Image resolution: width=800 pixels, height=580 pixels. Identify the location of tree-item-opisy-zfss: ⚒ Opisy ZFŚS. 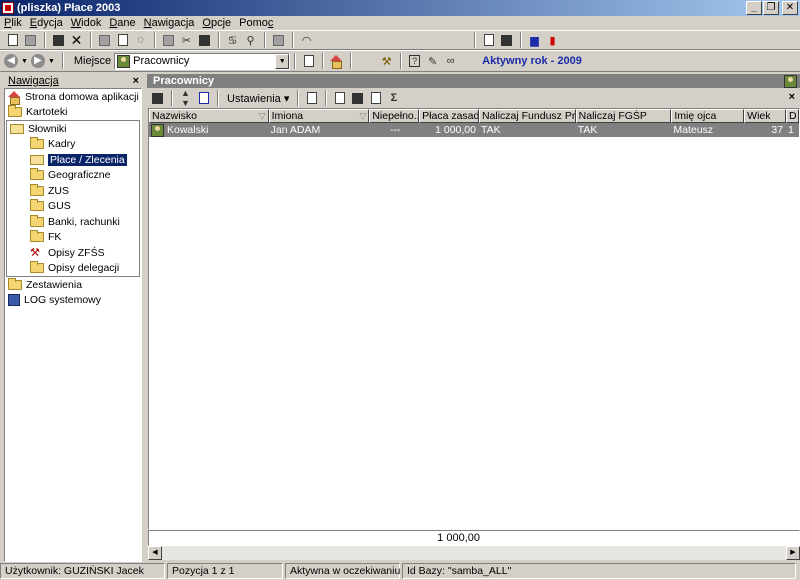
(73, 253).